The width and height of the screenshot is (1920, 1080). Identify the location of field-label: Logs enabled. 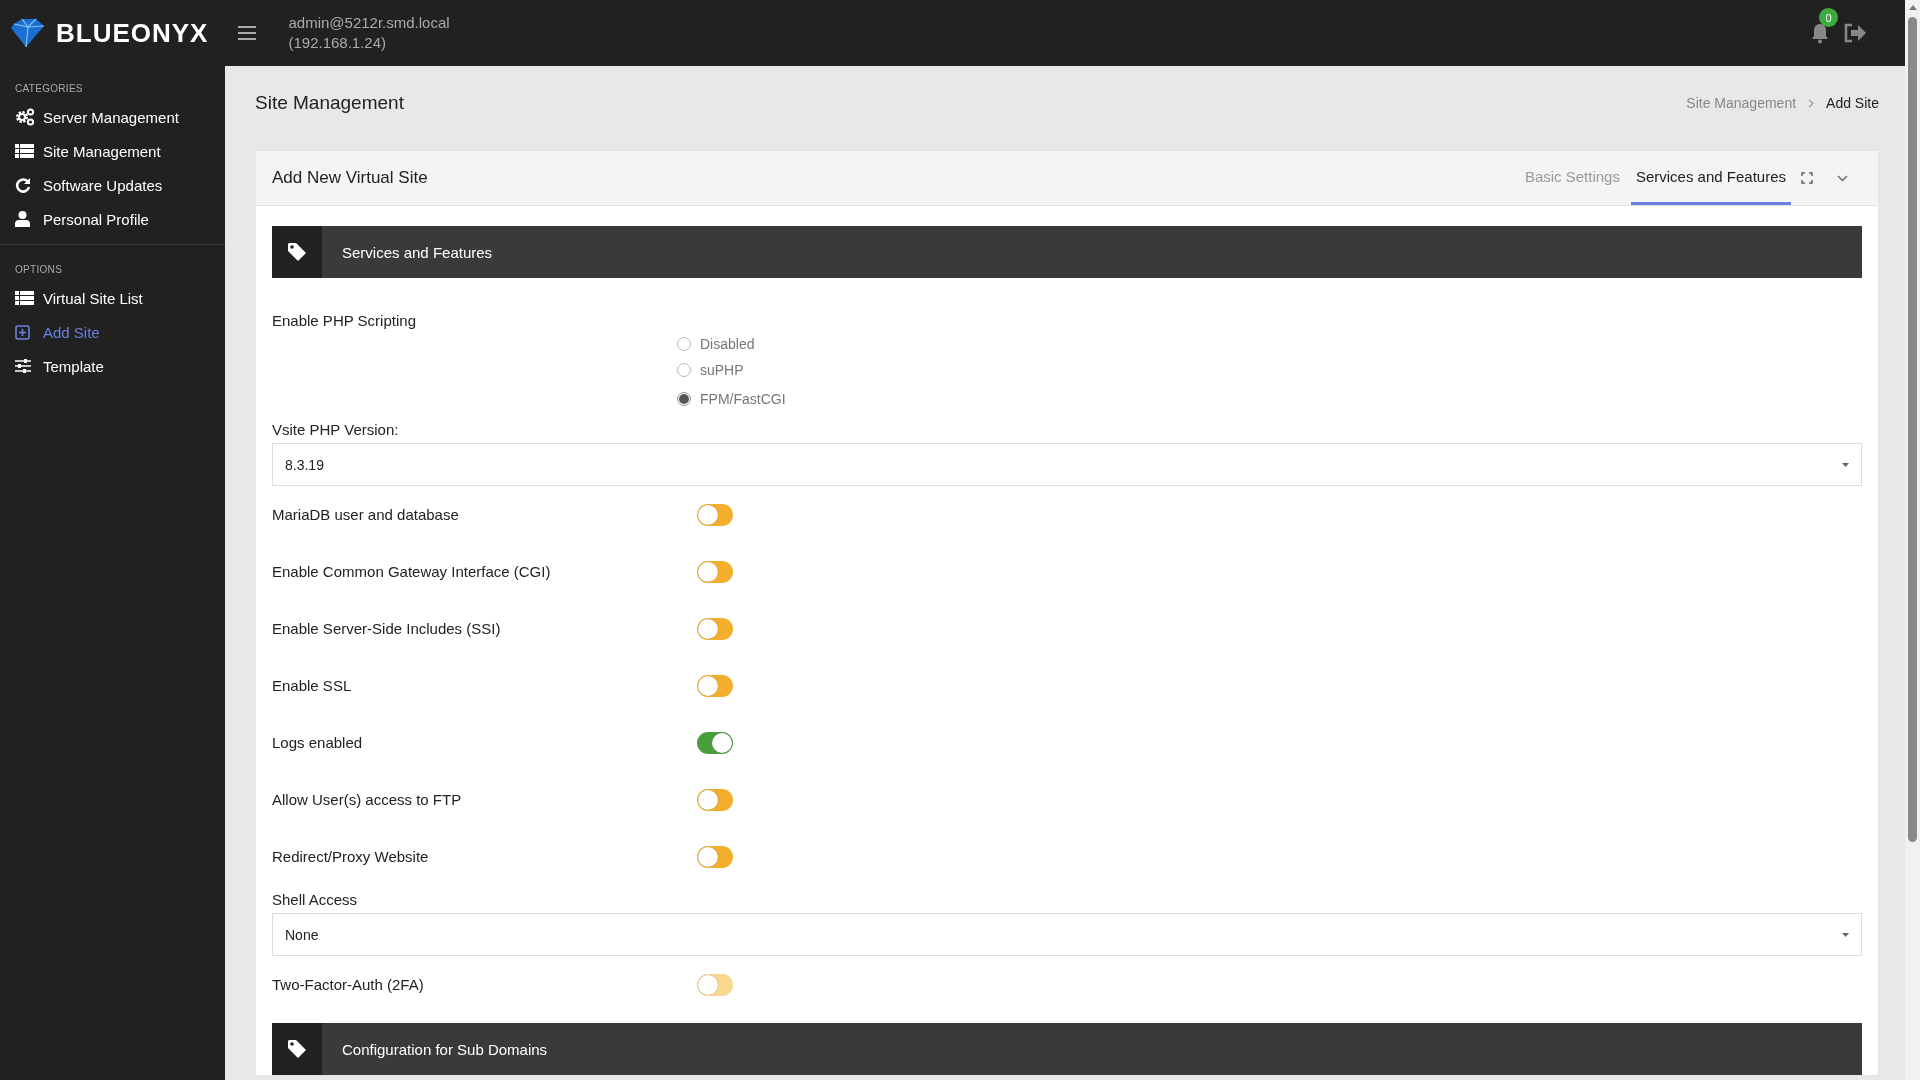
(318, 742).